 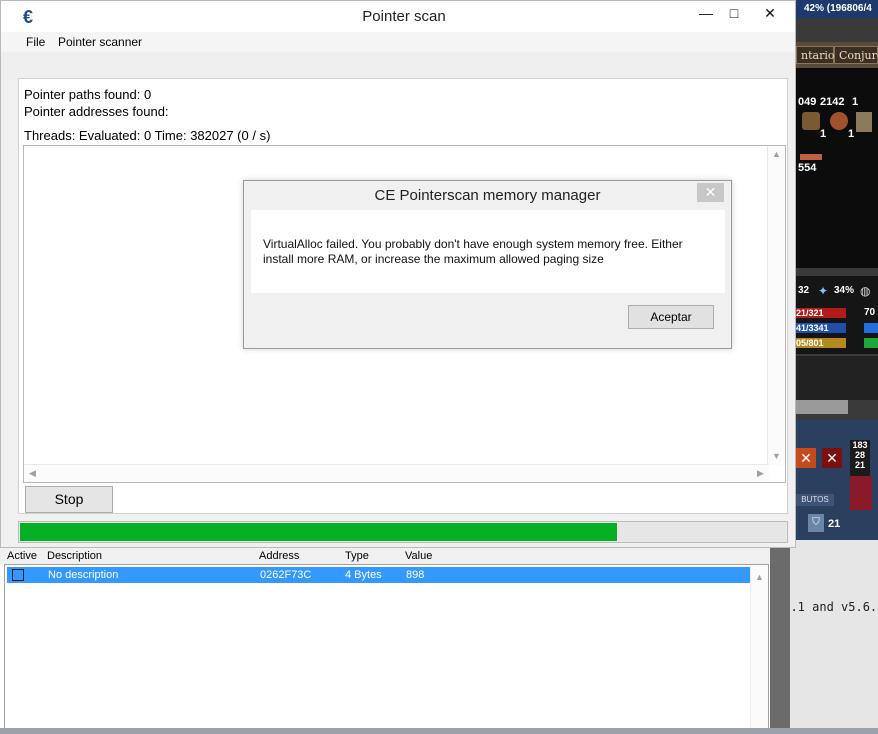 What do you see at coordinates (439, 731) in the screenshot?
I see `taskbar` at bounding box center [439, 731].